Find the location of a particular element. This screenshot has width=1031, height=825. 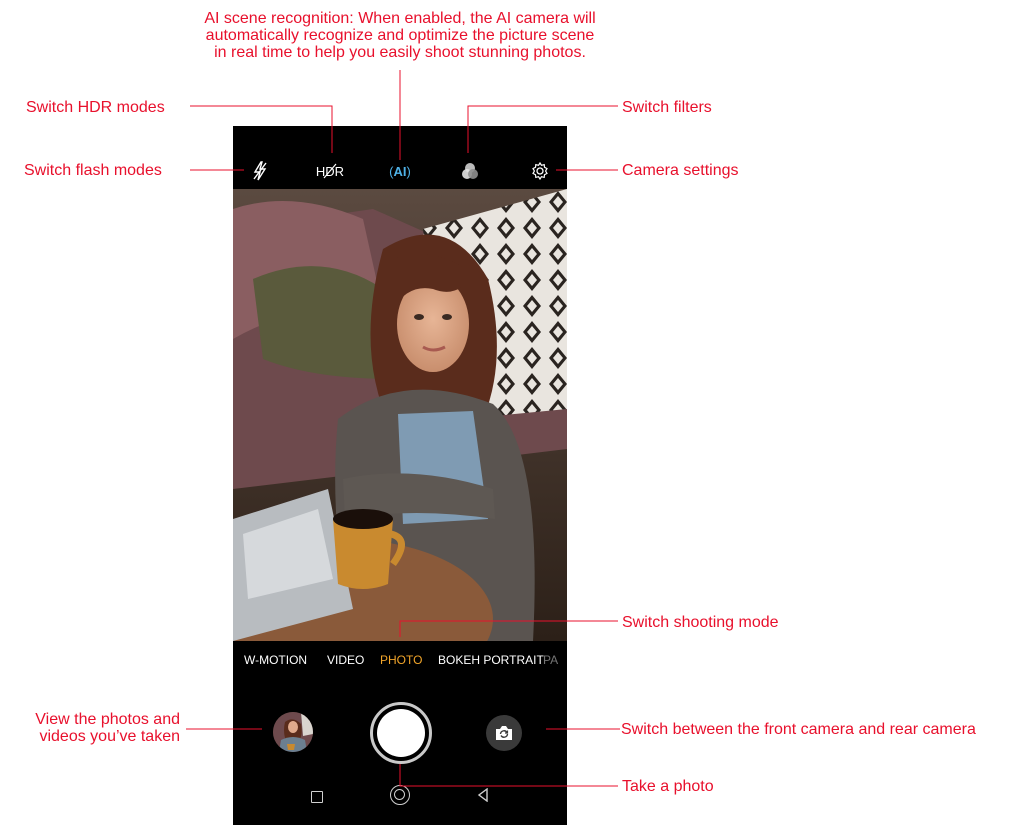

system-nav-bar is located at coordinates (400, 802).